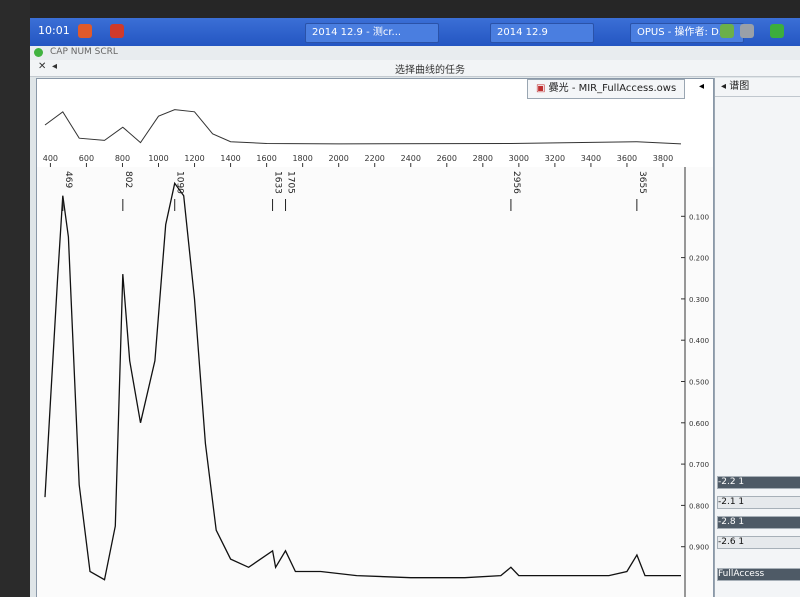 The width and height of the screenshot is (800, 597). I want to click on tray-app-icon, so click(85, 31).